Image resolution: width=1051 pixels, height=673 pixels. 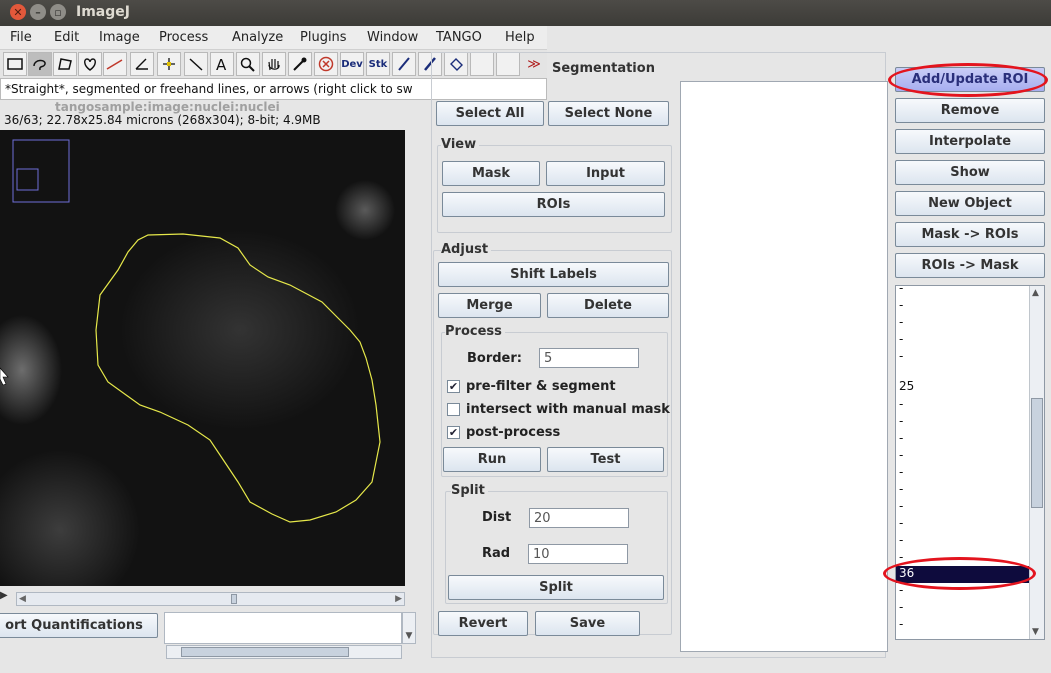 What do you see at coordinates (970, 110) in the screenshot?
I see `remove-button: Remove` at bounding box center [970, 110].